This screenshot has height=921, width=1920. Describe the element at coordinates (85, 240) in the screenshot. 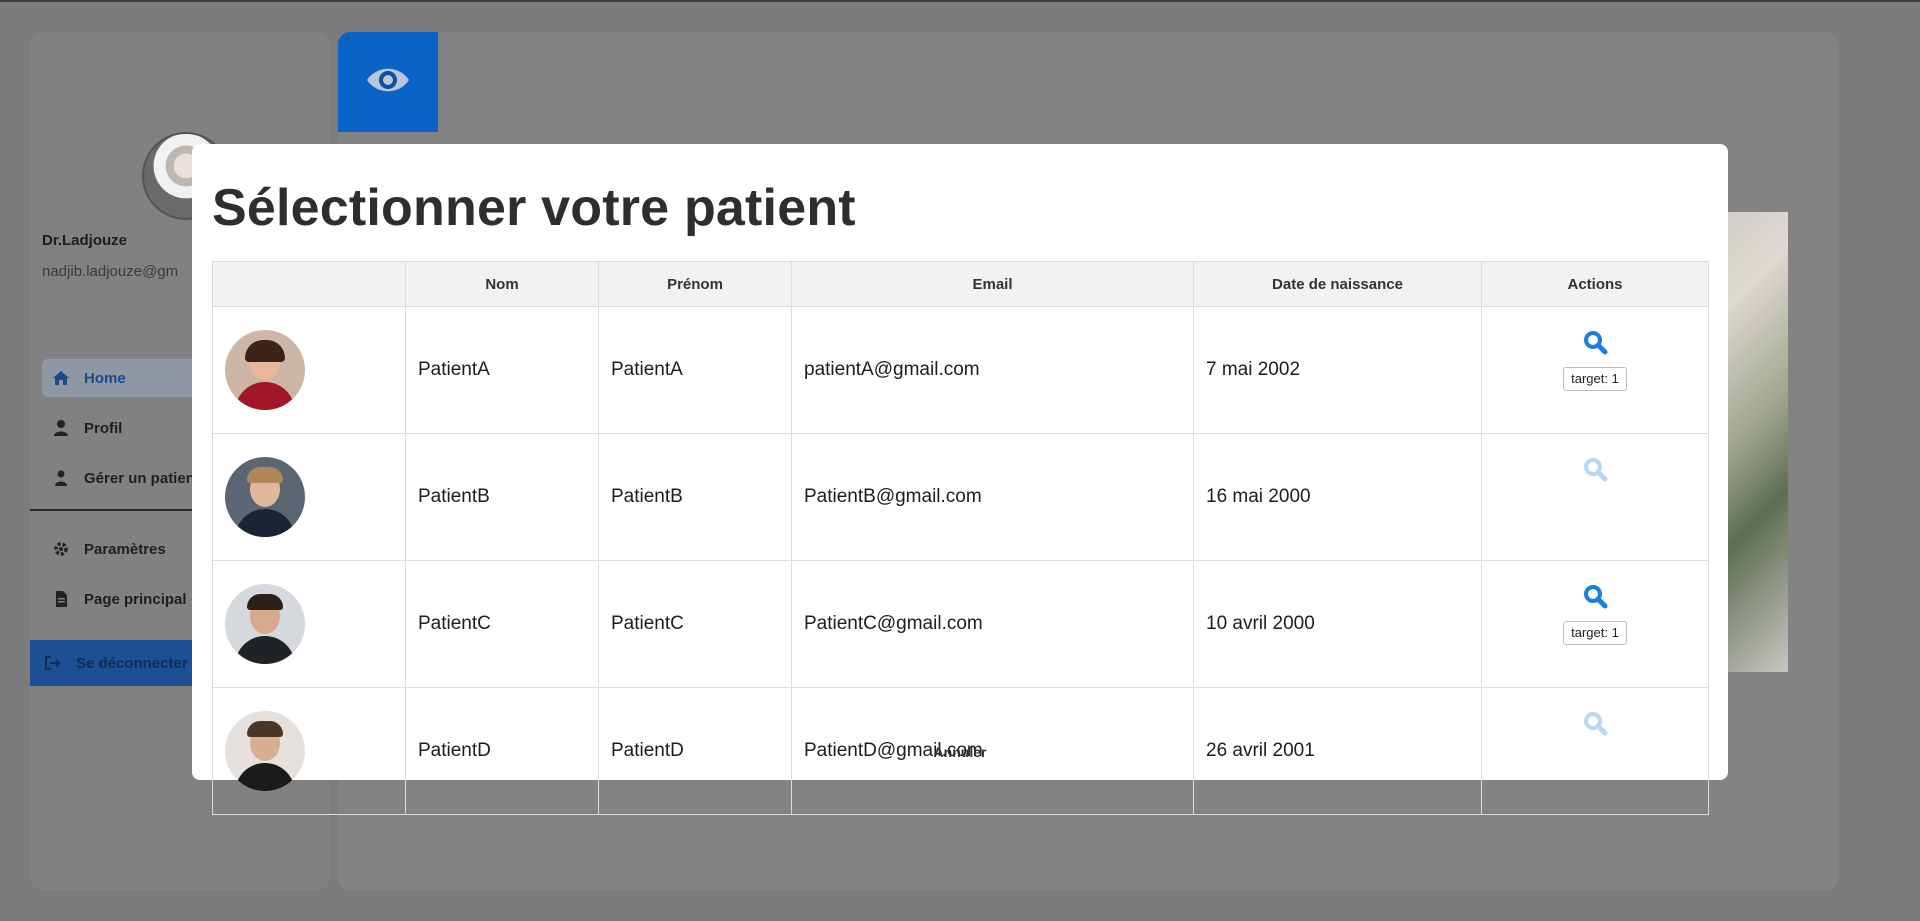

I see `doctor-name: Dr.Ladjouze` at that location.